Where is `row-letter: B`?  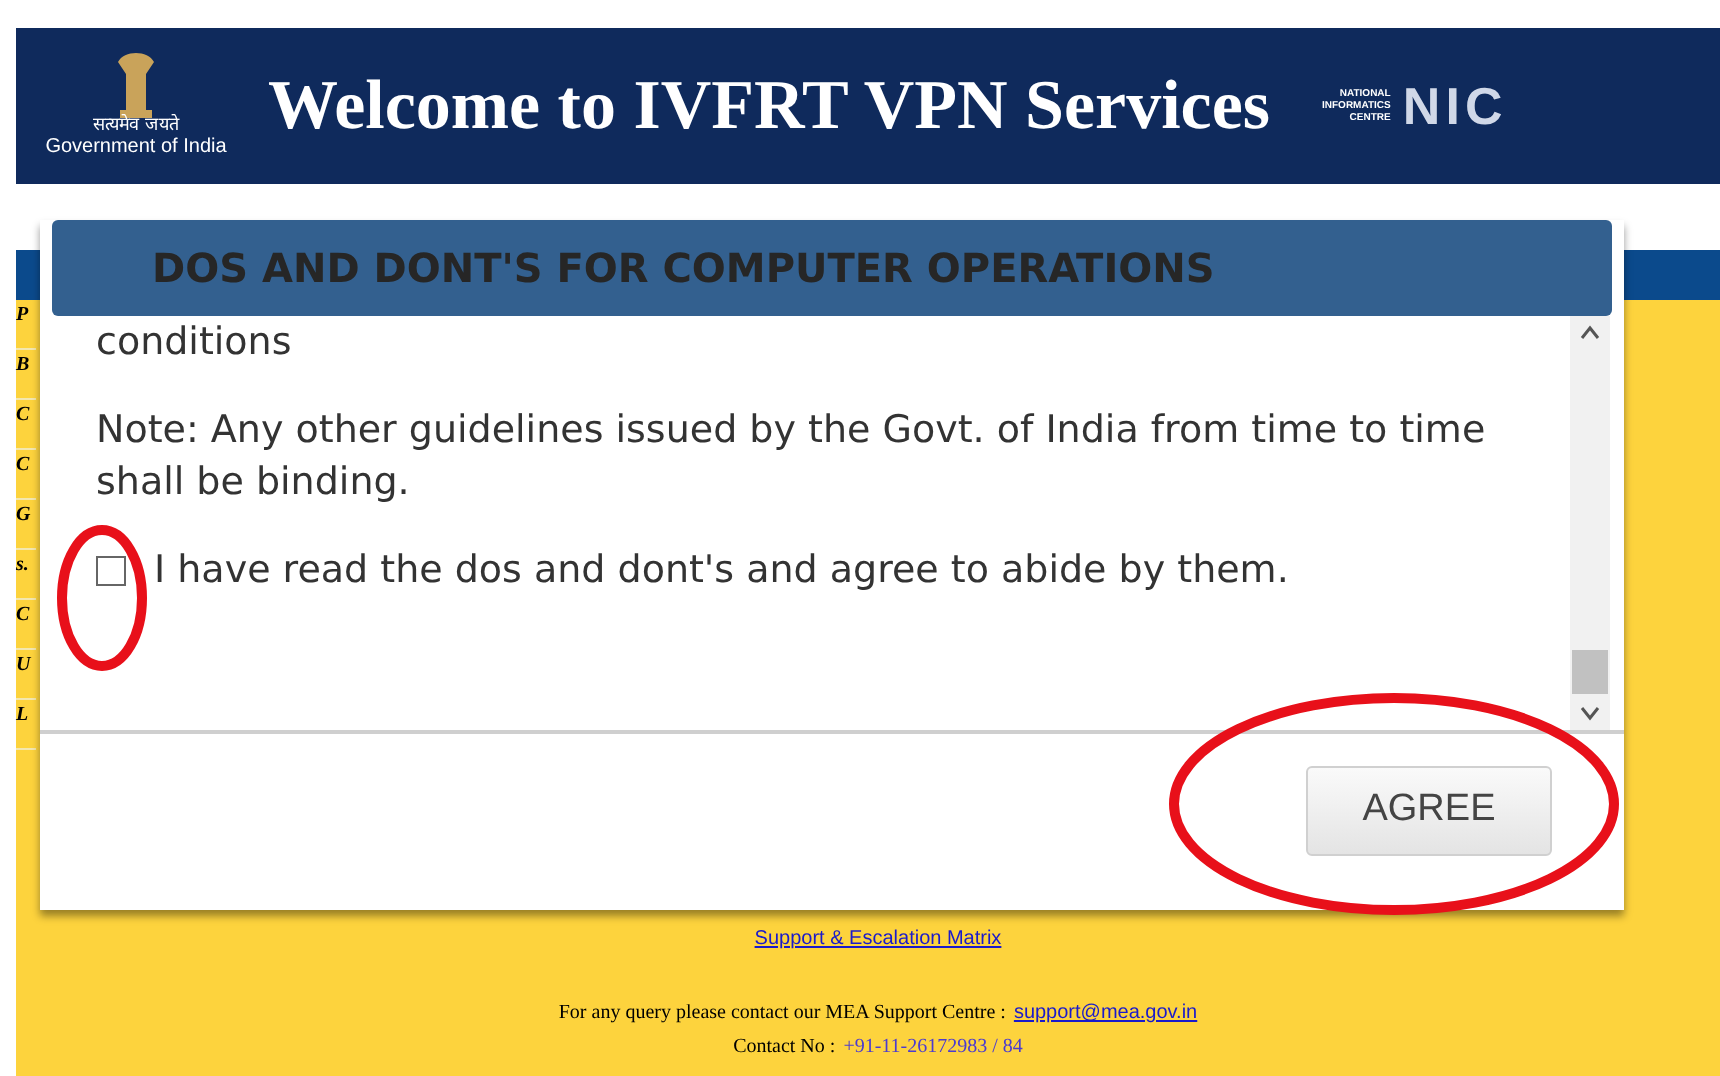 row-letter: B is located at coordinates (26, 375).